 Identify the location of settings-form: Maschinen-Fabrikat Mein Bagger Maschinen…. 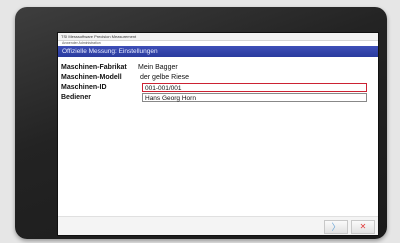
(219, 83).